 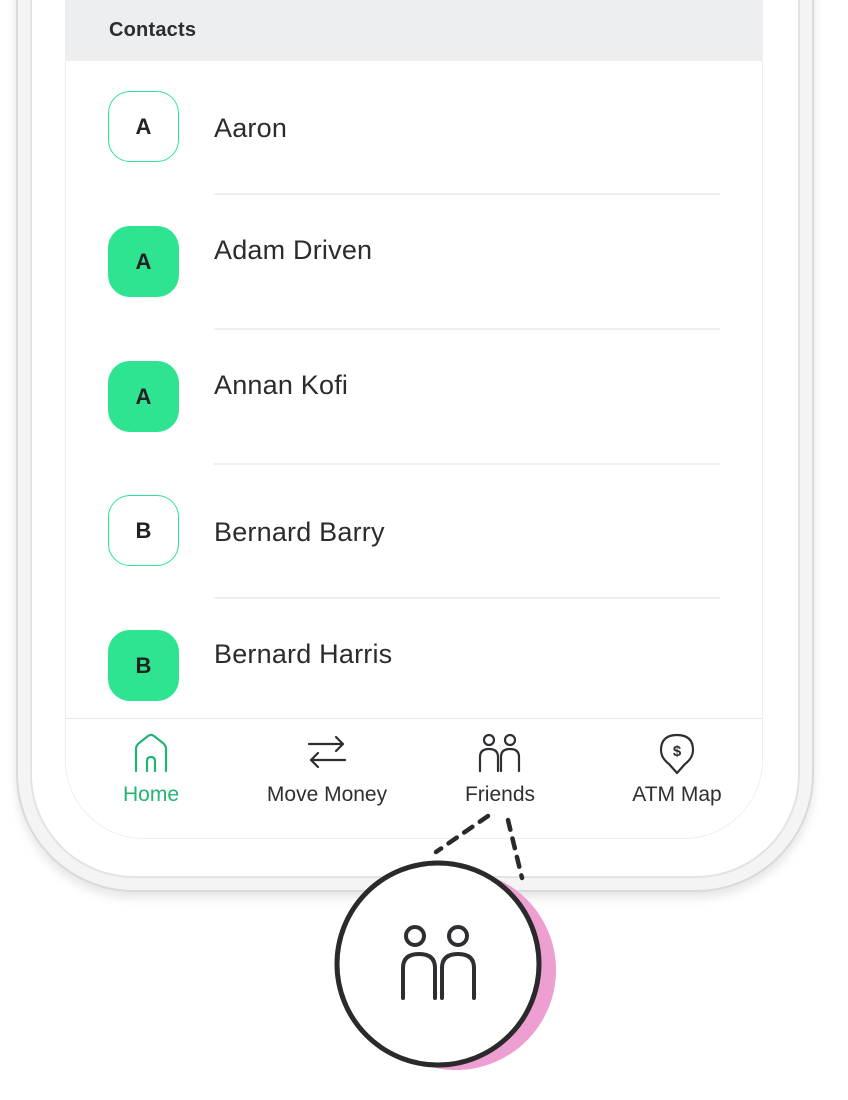 I want to click on contact-row: A Aaron, so click(x=414, y=128).